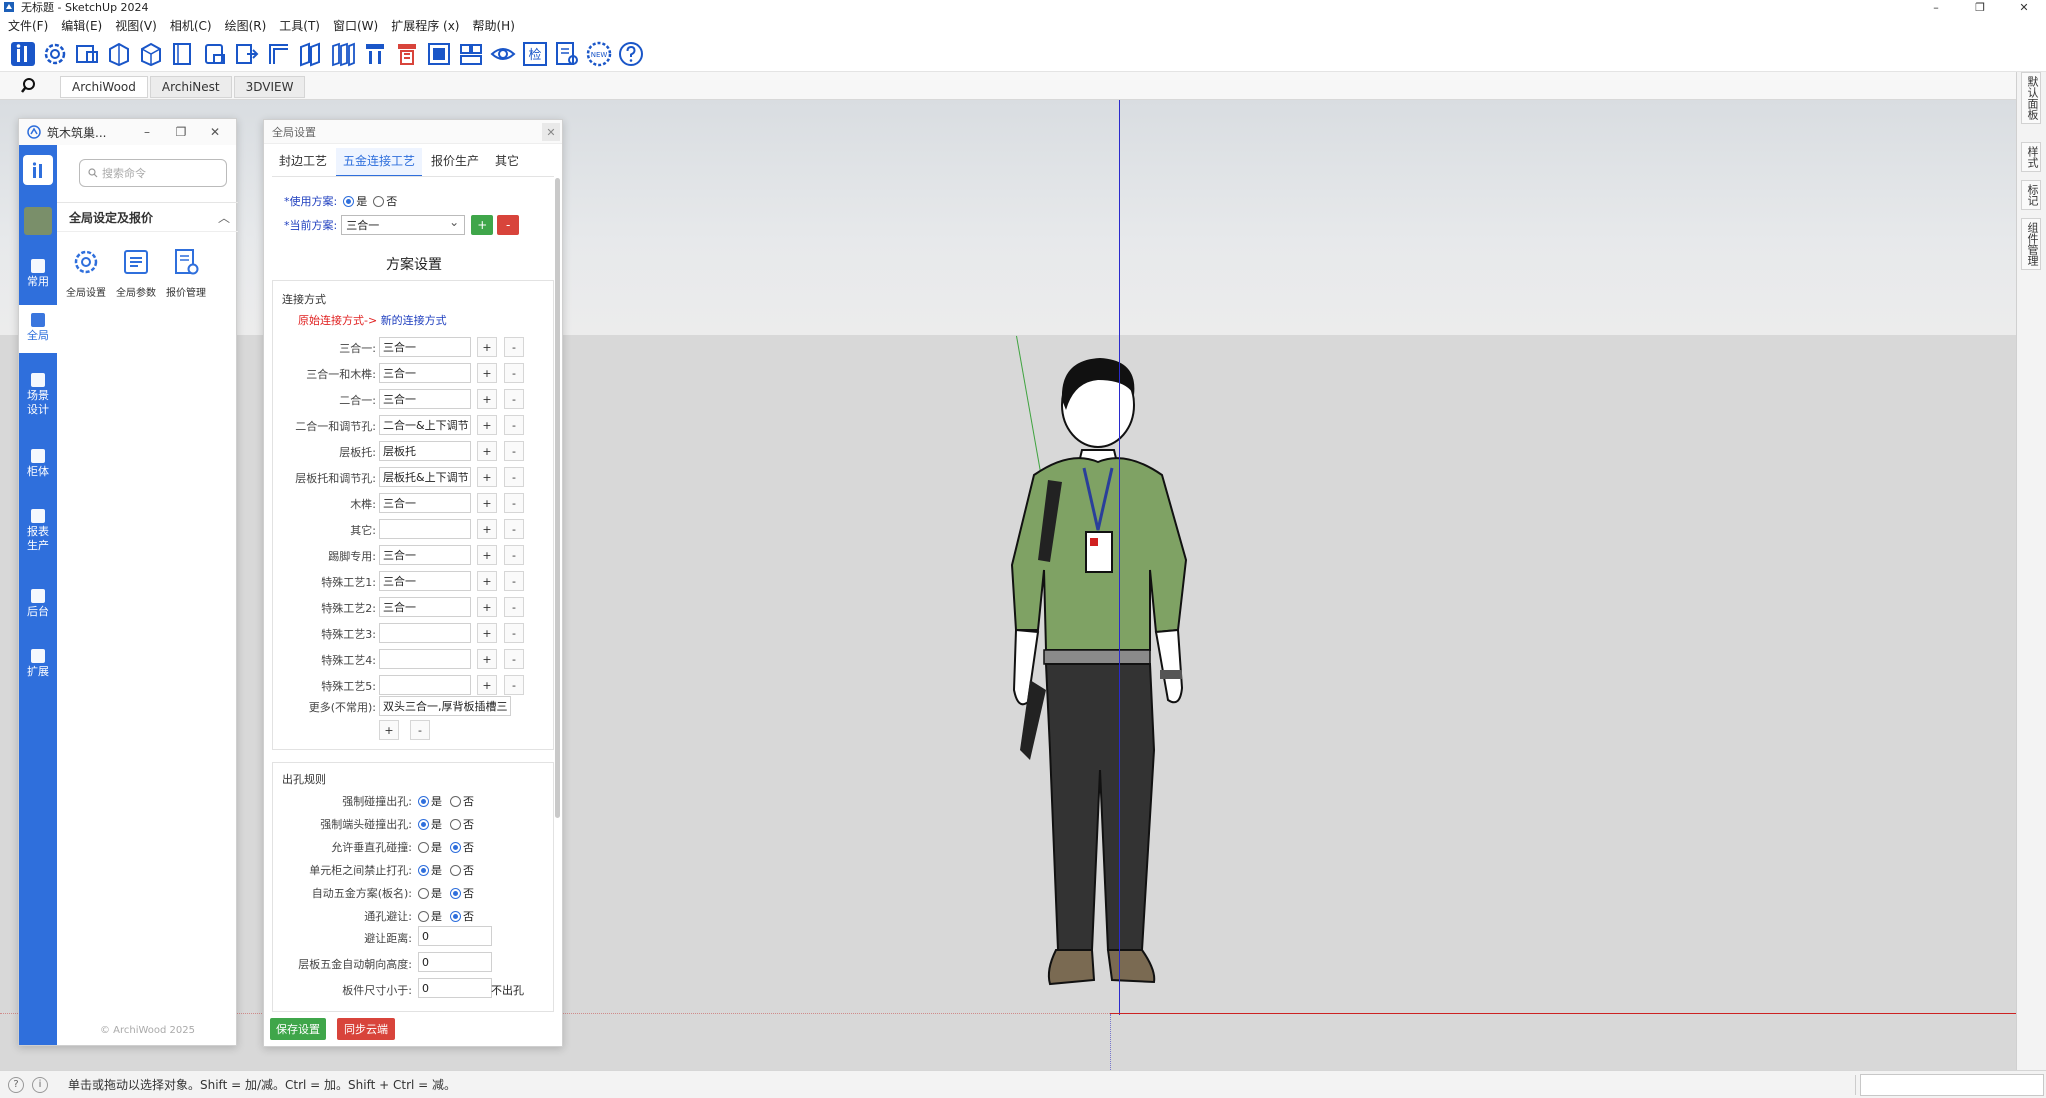 This screenshot has width=2046, height=1098. Describe the element at coordinates (425, 451) in the screenshot. I see `connection-input: 层板托` at that location.